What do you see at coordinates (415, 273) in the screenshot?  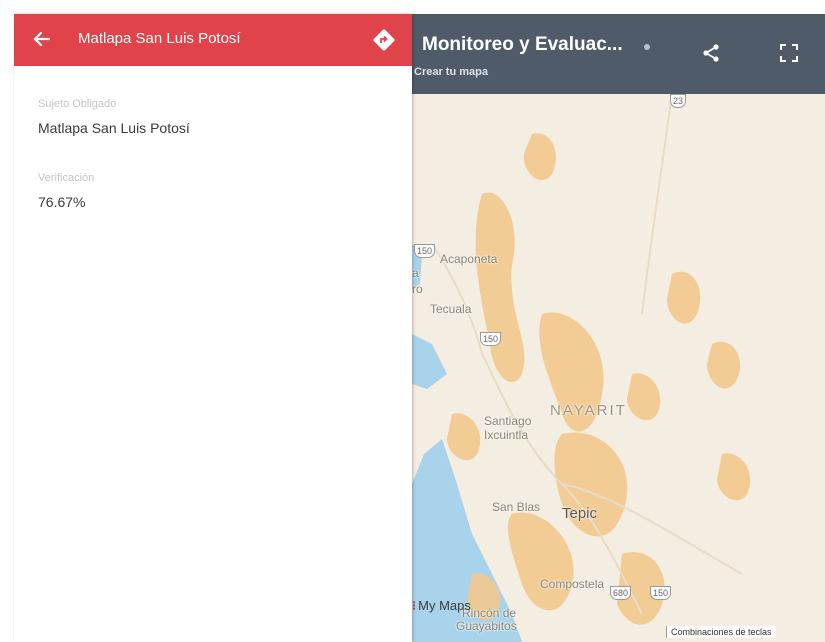 I see `map-label-fragment: a` at bounding box center [415, 273].